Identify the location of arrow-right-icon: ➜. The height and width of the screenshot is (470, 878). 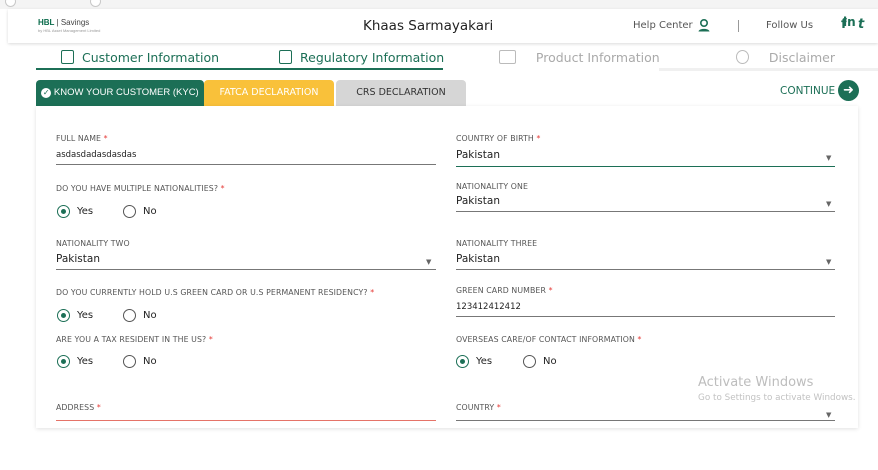
(848, 90).